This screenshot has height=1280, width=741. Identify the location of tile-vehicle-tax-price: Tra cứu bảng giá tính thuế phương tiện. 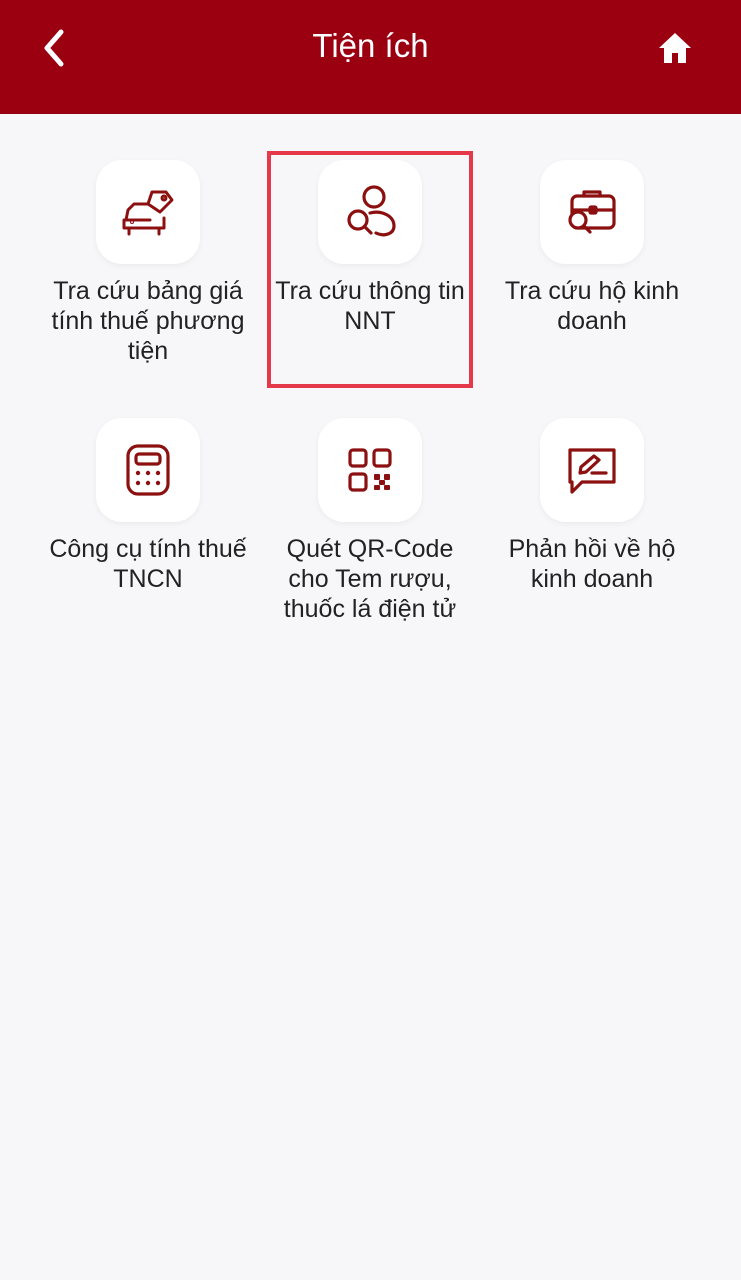
(148, 273).